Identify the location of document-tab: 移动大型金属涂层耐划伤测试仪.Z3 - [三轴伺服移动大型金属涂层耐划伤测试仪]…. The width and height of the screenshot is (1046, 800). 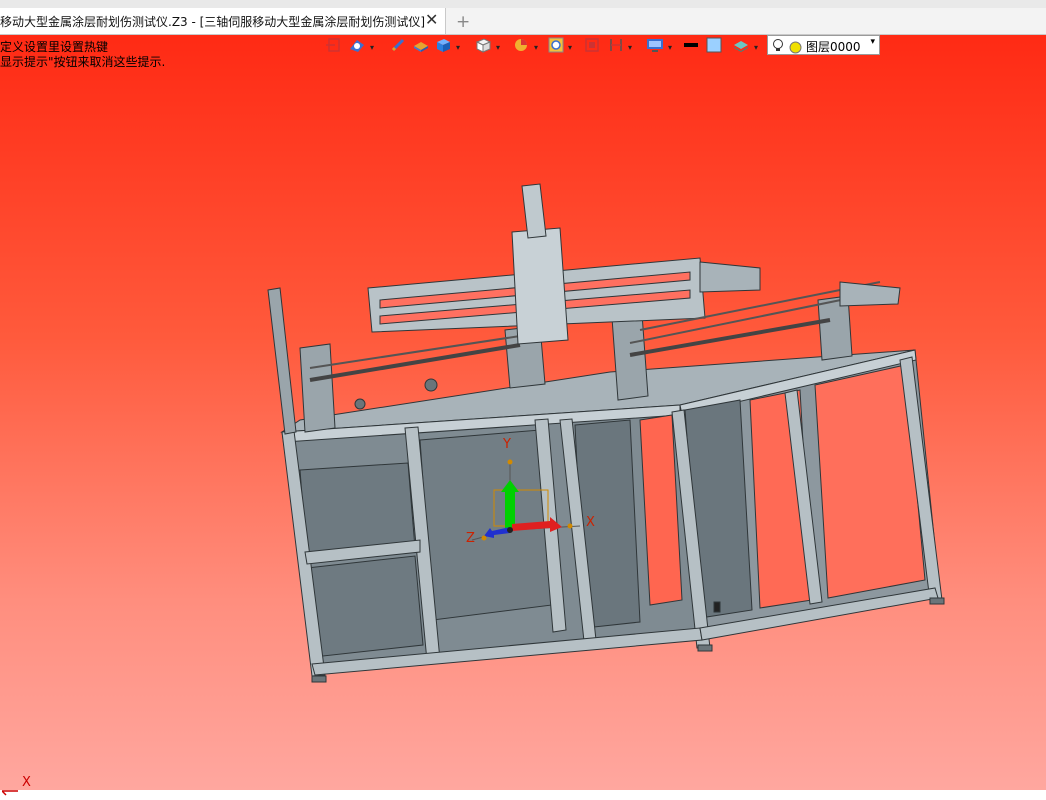
(223, 21).